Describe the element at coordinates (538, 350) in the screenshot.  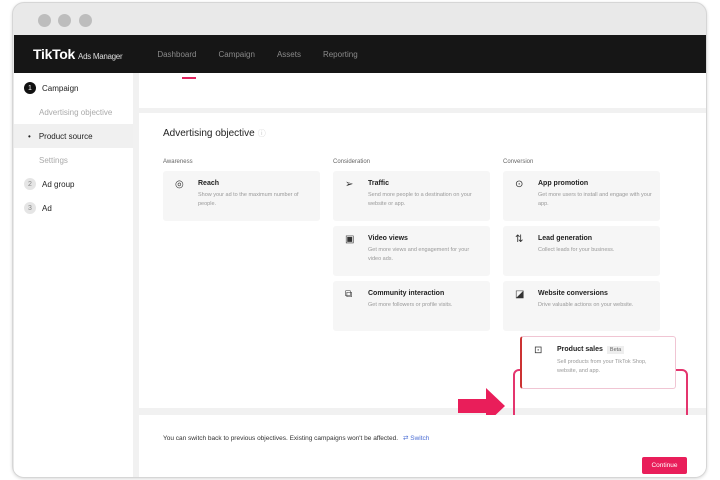
I see `shopping-bag-icon: ⊡` at that location.